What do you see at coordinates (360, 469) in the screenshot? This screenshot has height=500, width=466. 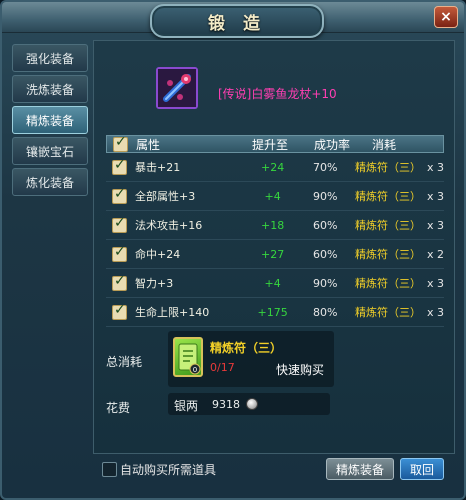 I see `refine-equipment-button: 精炼装备` at bounding box center [360, 469].